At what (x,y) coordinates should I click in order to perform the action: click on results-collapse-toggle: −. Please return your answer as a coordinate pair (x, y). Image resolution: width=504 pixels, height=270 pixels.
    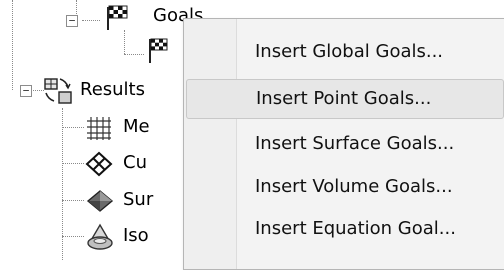
    Looking at the image, I should click on (26, 91).